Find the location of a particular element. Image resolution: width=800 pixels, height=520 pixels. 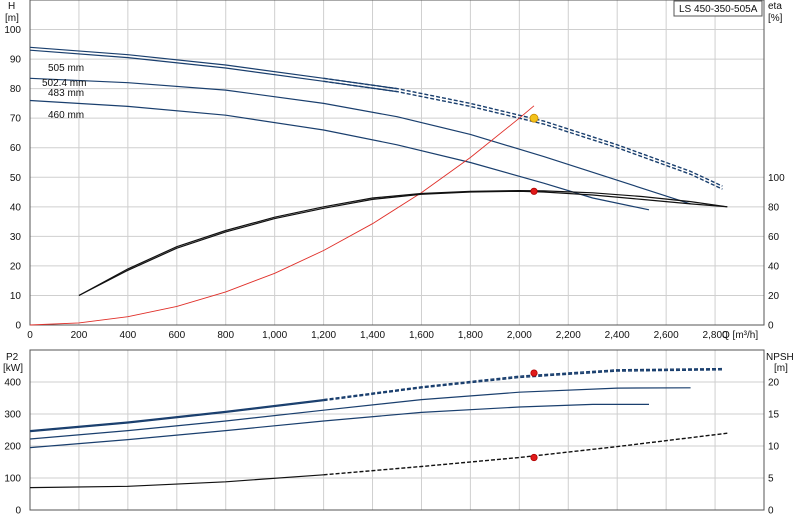

right-tick-label: 80 is located at coordinates (774, 207).